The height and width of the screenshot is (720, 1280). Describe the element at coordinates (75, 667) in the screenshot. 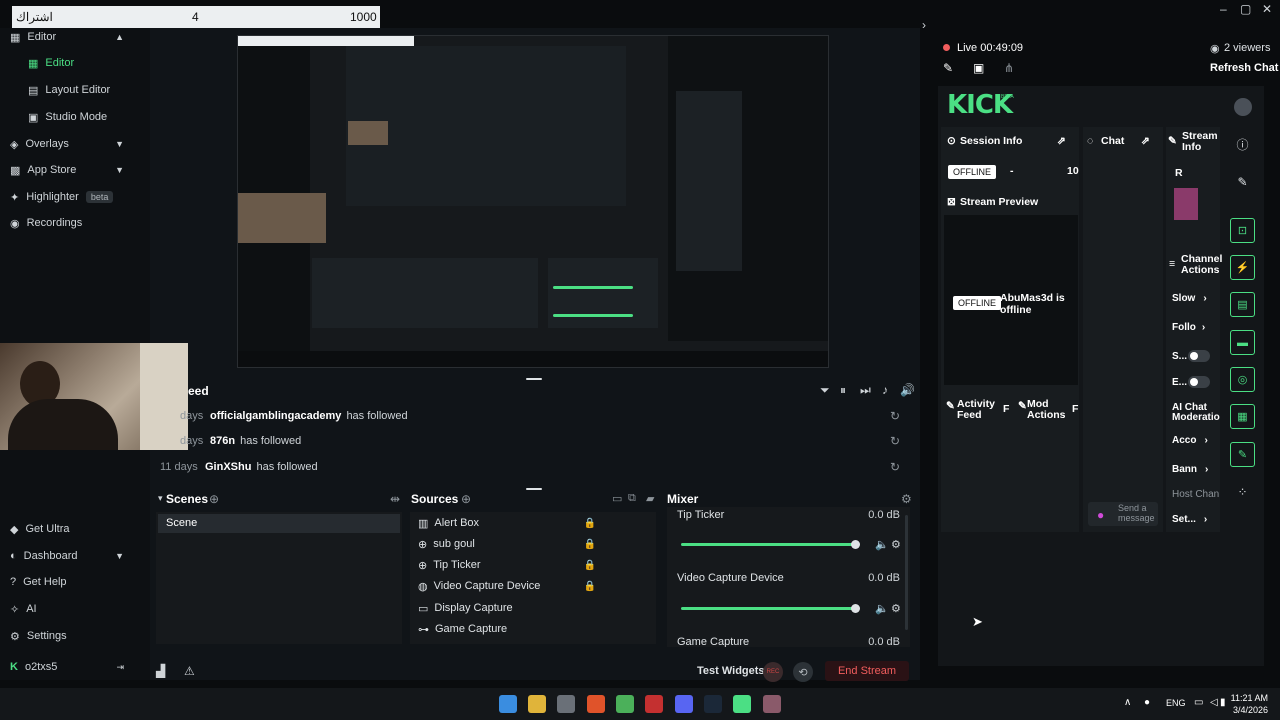

I see `sidebar-user: K o2txs5 ⇥` at that location.